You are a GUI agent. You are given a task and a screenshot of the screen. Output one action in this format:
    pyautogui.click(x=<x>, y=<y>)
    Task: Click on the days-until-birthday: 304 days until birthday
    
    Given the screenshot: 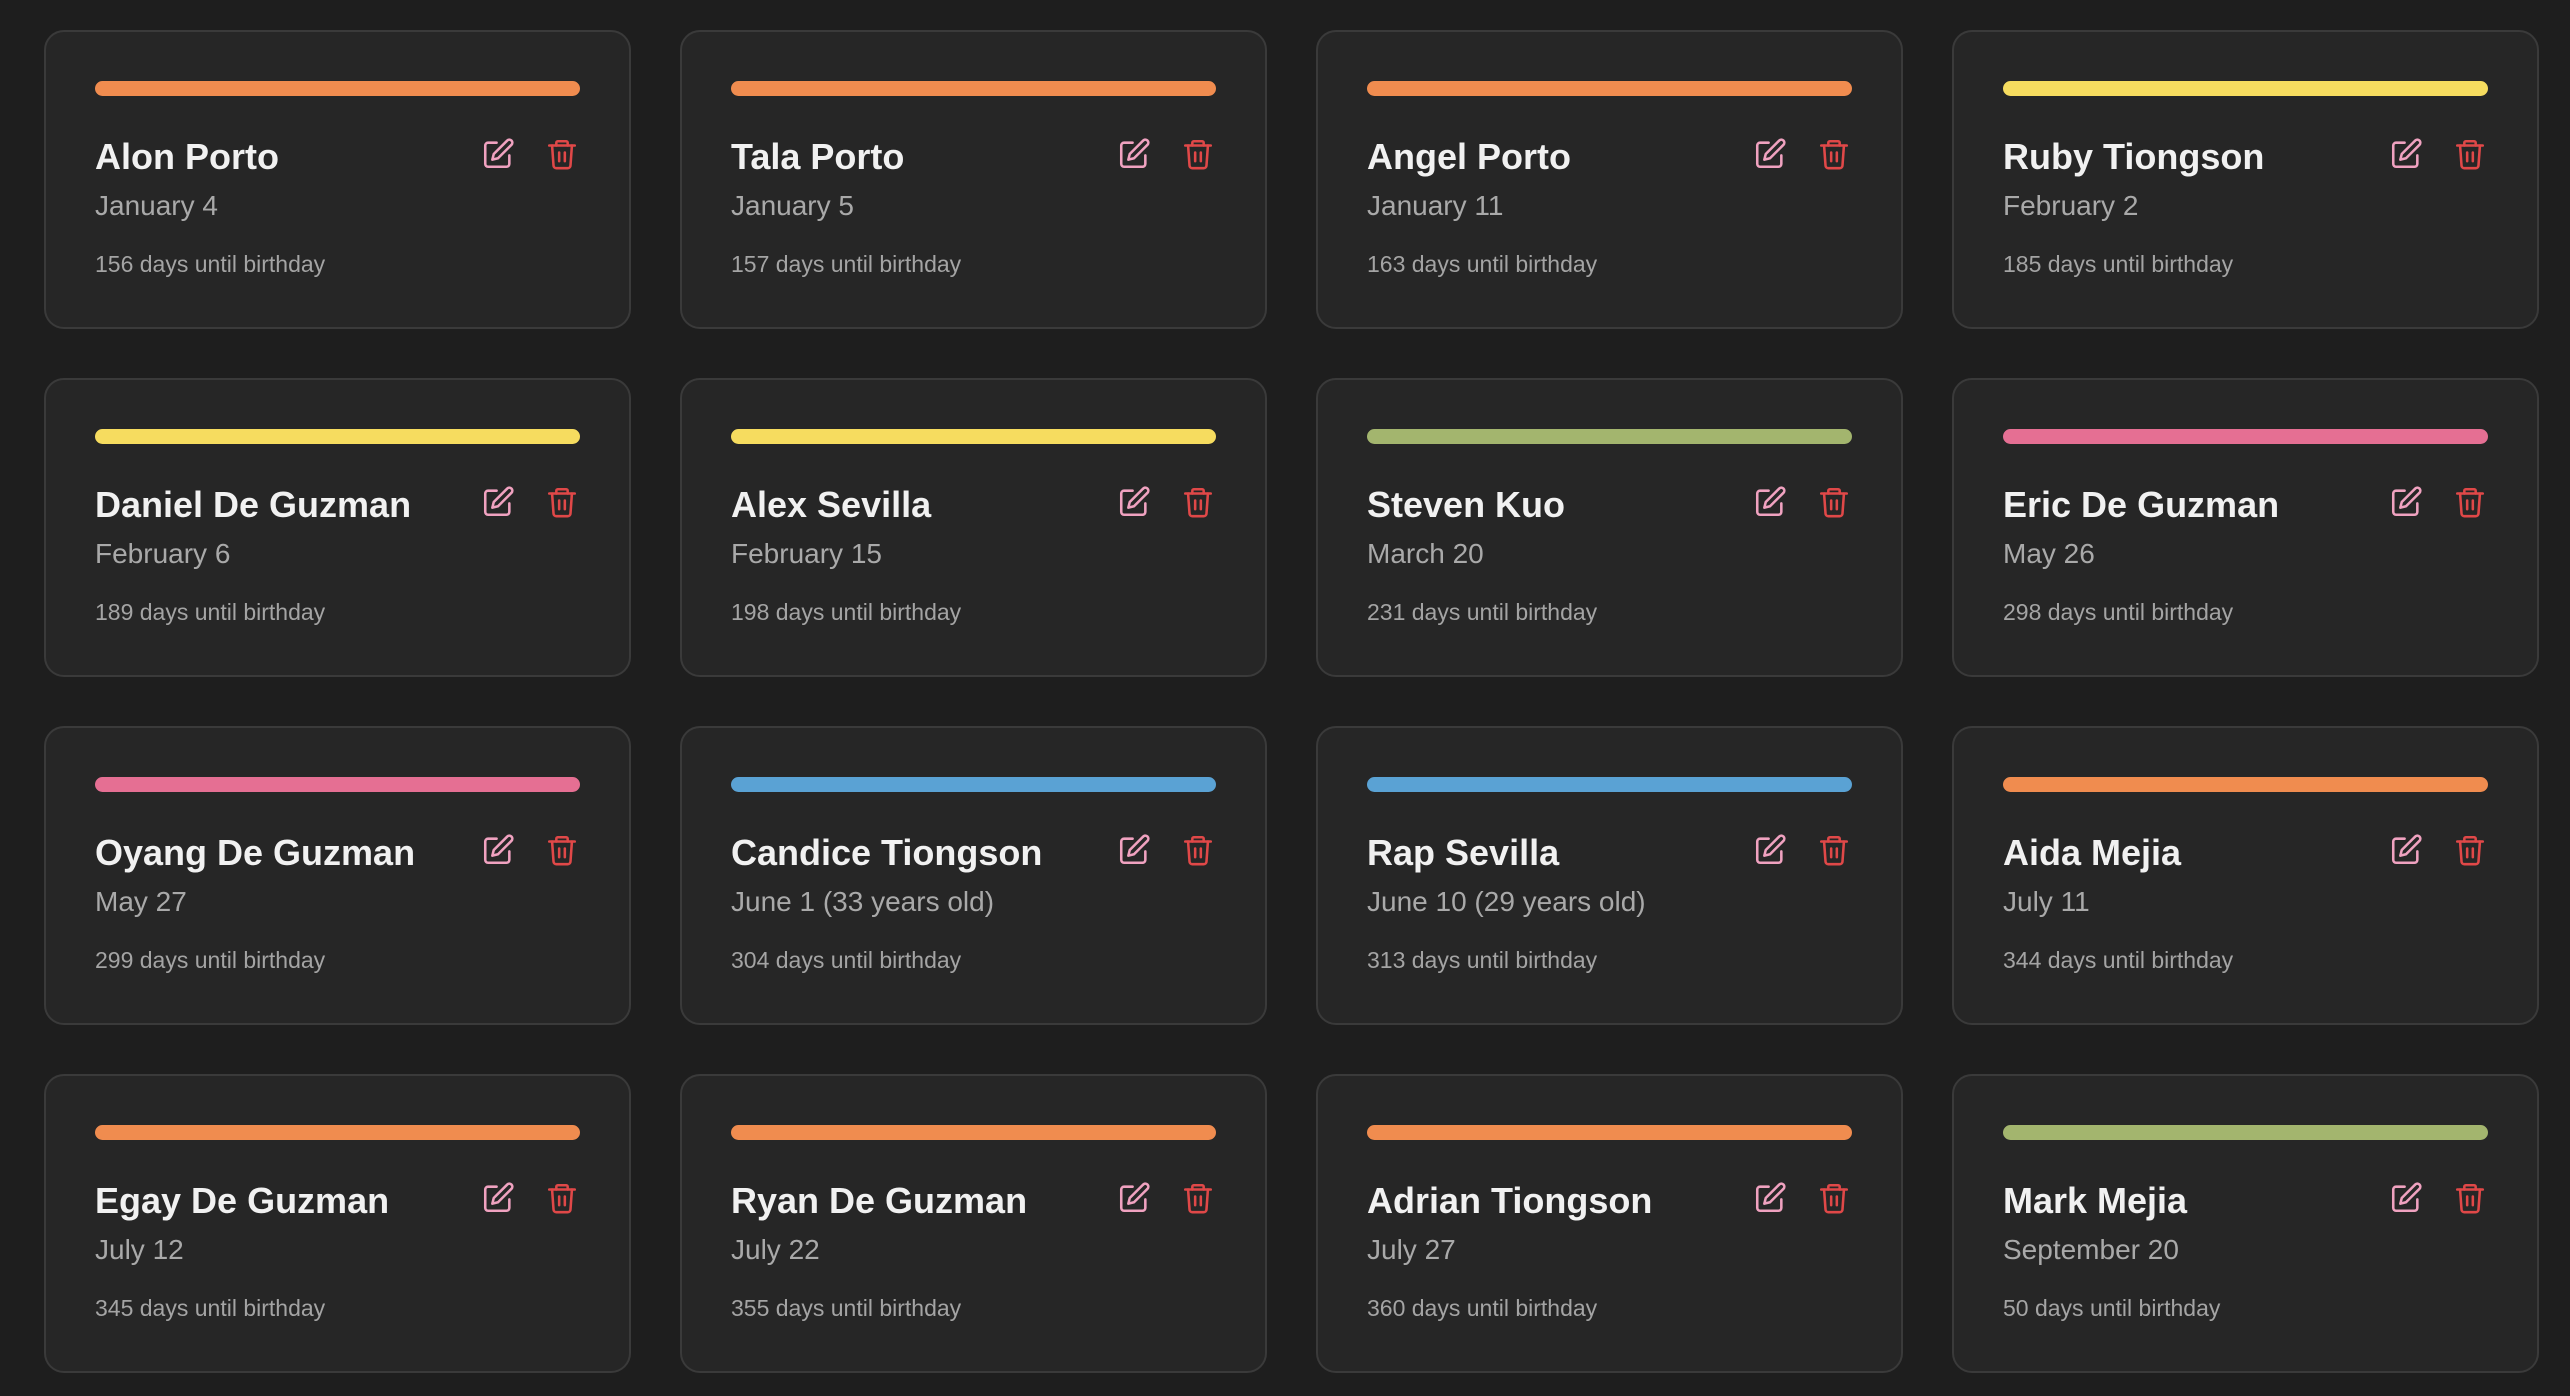 What is the action you would take?
    pyautogui.click(x=846, y=960)
    